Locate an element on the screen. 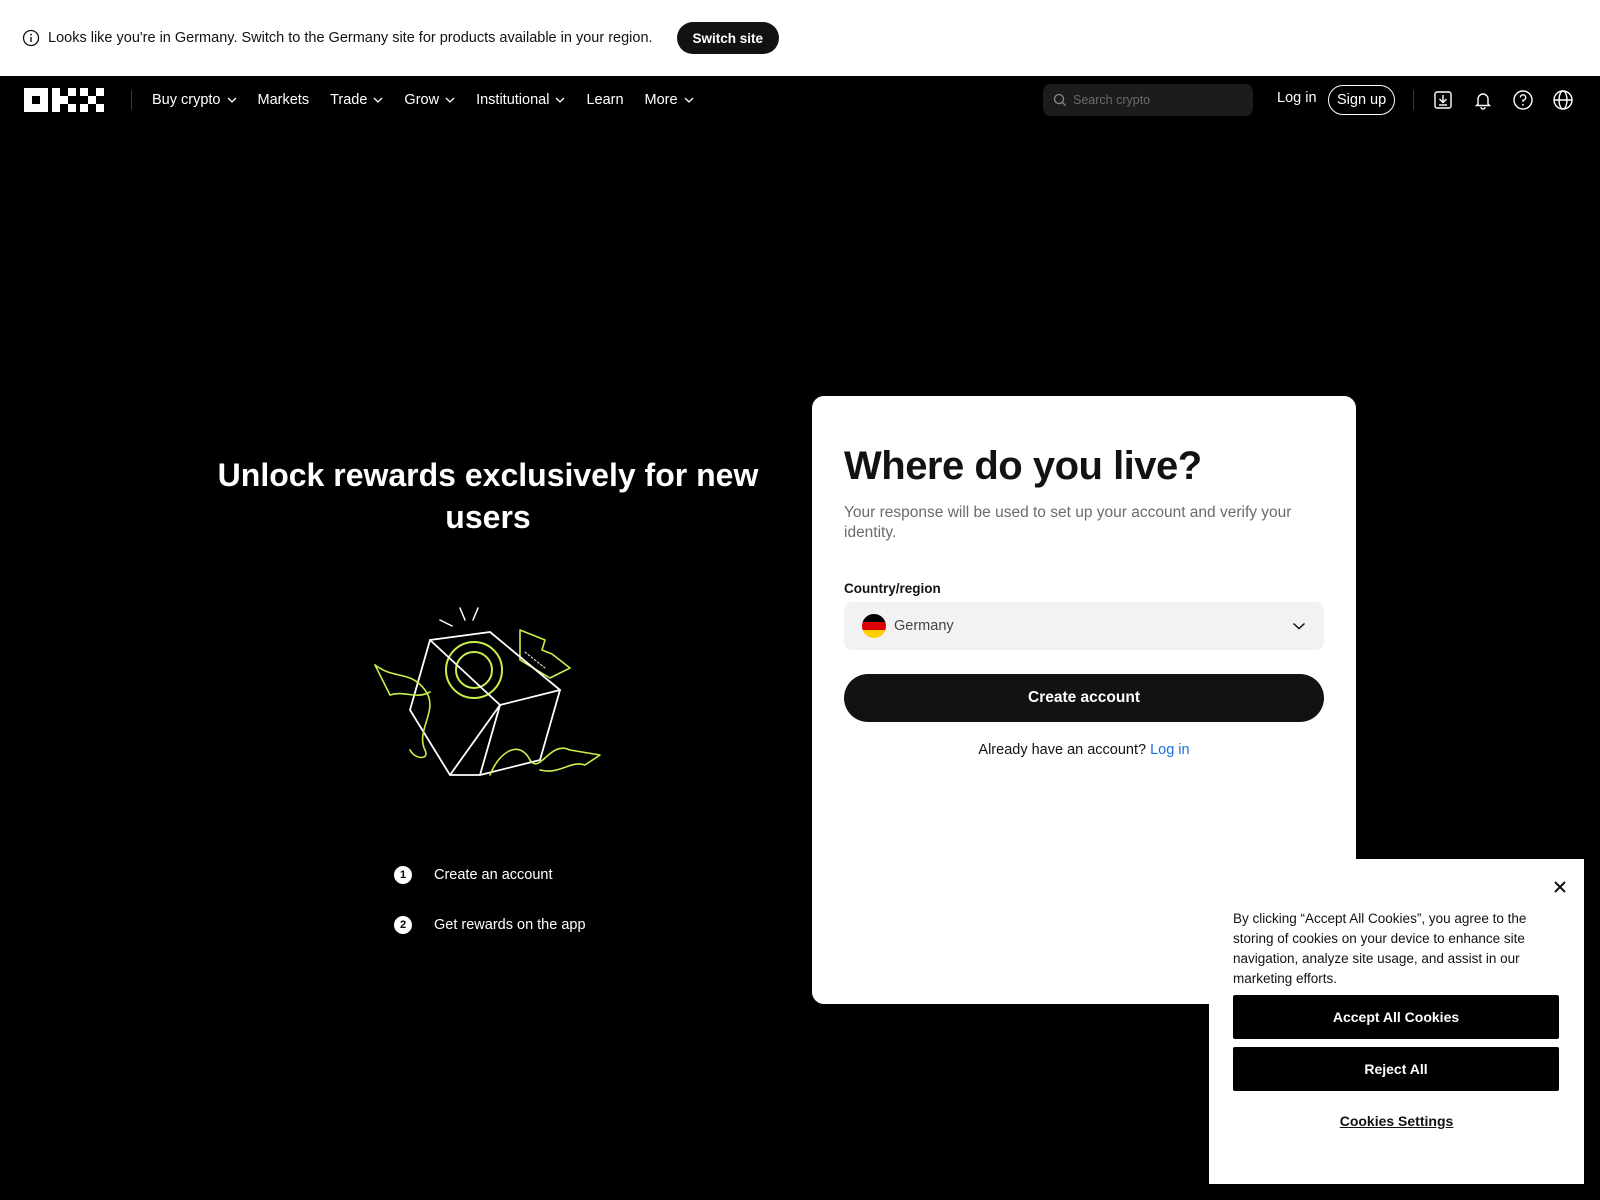 The width and height of the screenshot is (1600, 1200). country-select-value: Germany is located at coordinates (924, 626).